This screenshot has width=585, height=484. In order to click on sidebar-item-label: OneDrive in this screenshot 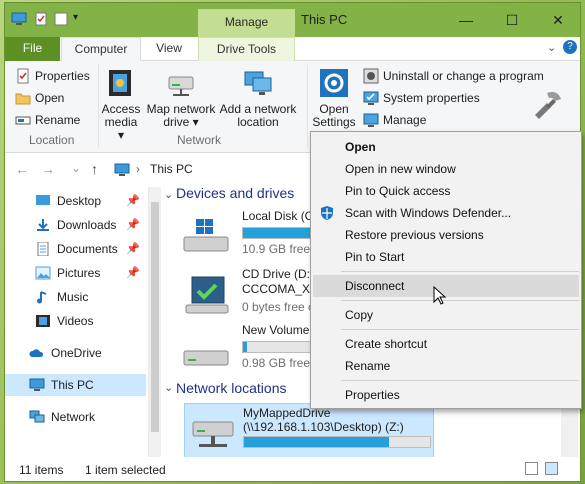, I will do `click(76, 353)`.